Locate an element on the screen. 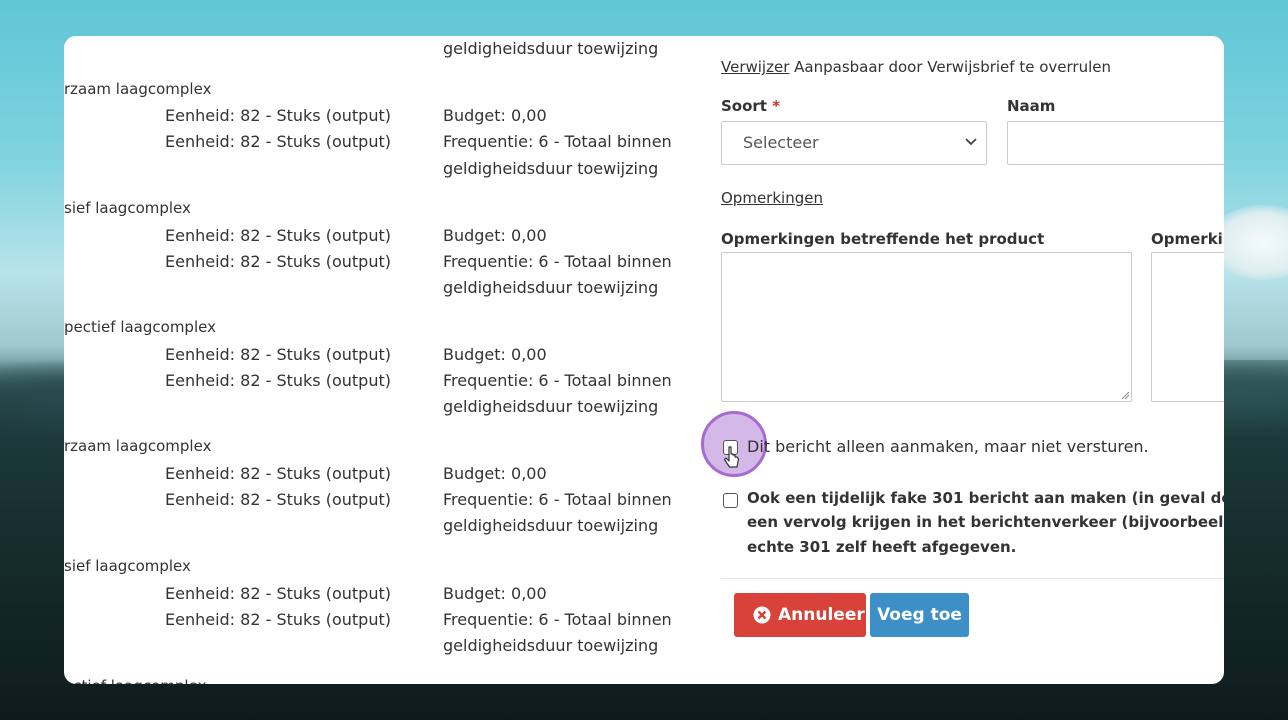 The height and width of the screenshot is (720, 1288). add-button-label: Voeg toe is located at coordinates (919, 615).